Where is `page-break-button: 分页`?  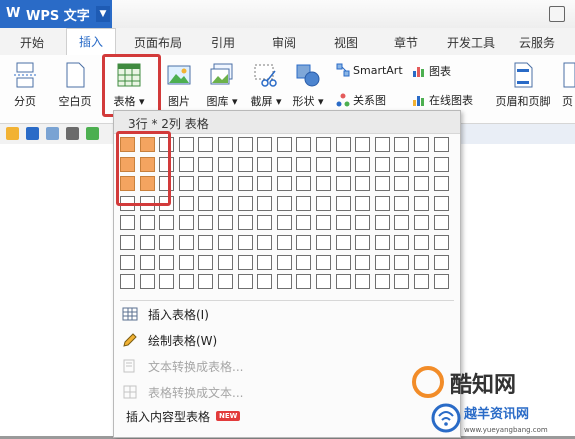 page-break-button: 分页 is located at coordinates (25, 85).